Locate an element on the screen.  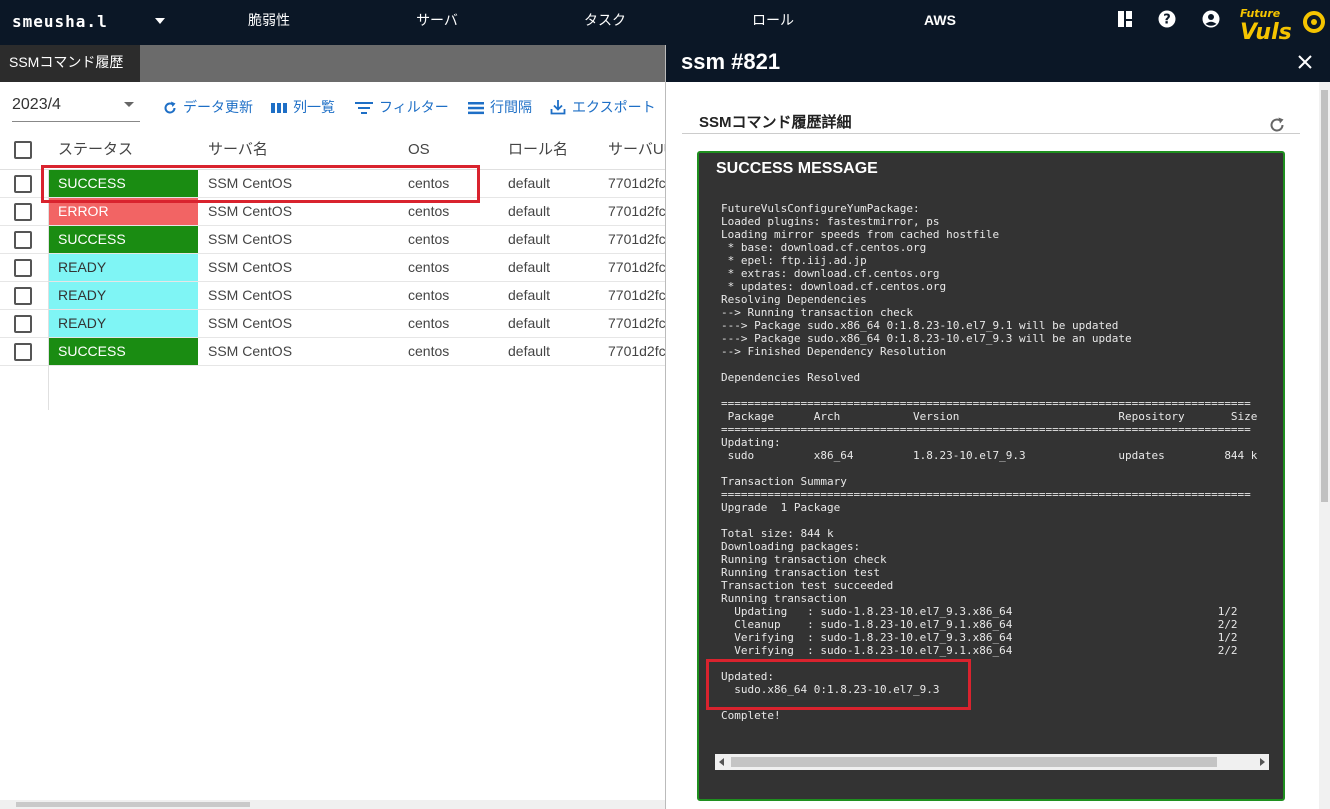
help-icon: ? is located at coordinates (1167, 19).